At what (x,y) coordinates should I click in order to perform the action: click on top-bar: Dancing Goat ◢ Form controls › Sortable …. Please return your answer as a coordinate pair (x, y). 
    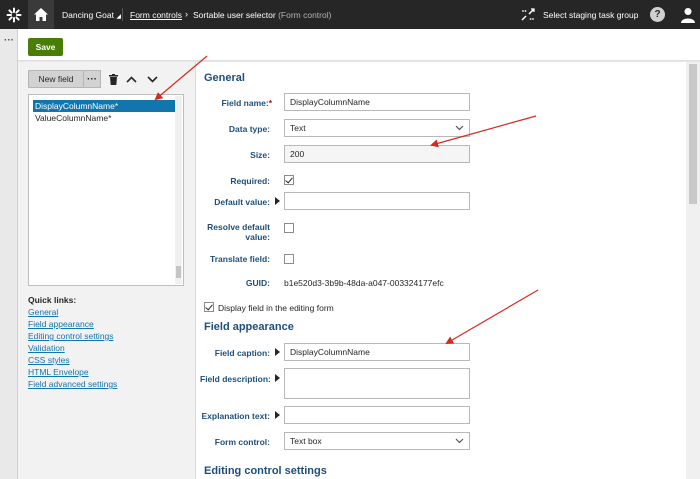
    Looking at the image, I should click on (350, 14).